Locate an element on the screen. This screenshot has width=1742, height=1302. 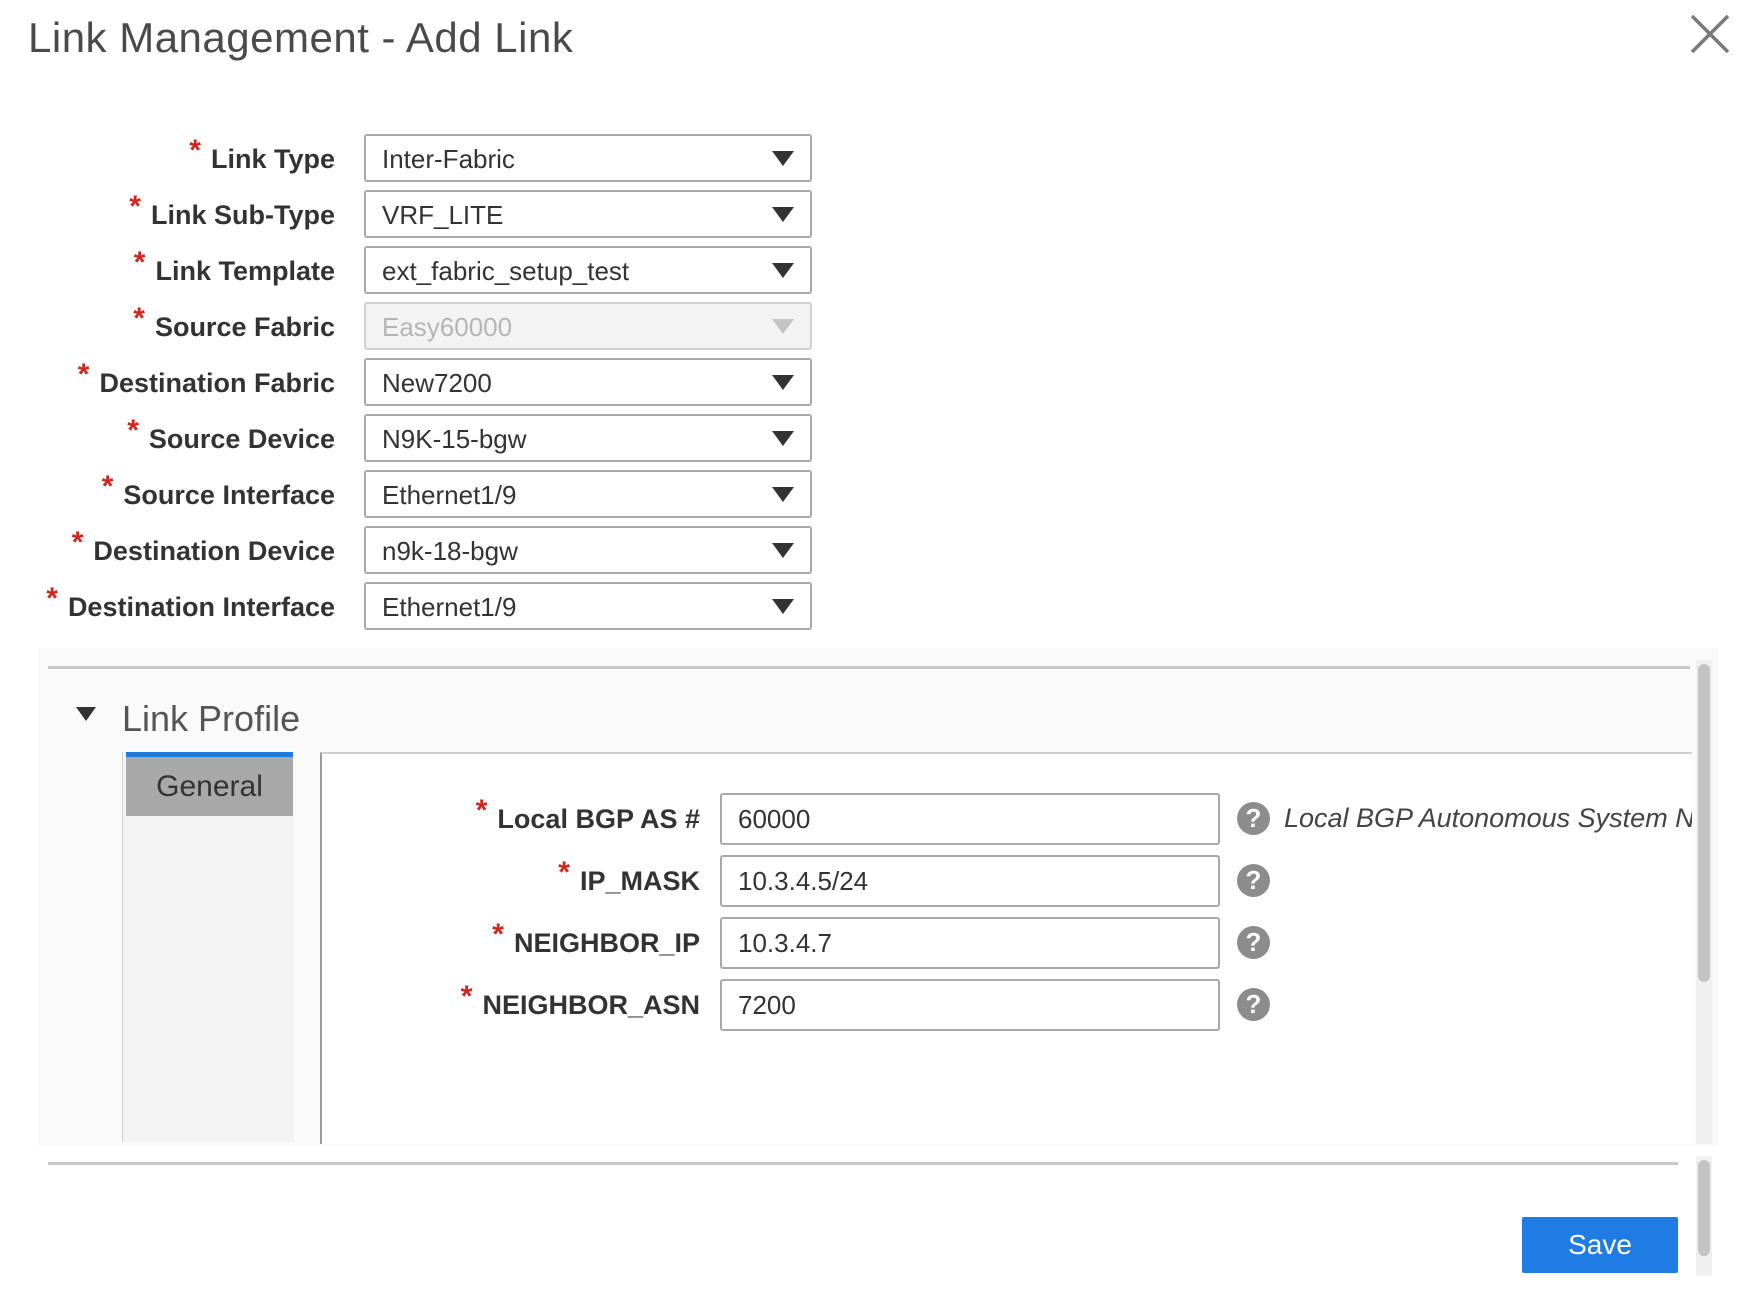
field-label: * Link Template is located at coordinates (234, 271).